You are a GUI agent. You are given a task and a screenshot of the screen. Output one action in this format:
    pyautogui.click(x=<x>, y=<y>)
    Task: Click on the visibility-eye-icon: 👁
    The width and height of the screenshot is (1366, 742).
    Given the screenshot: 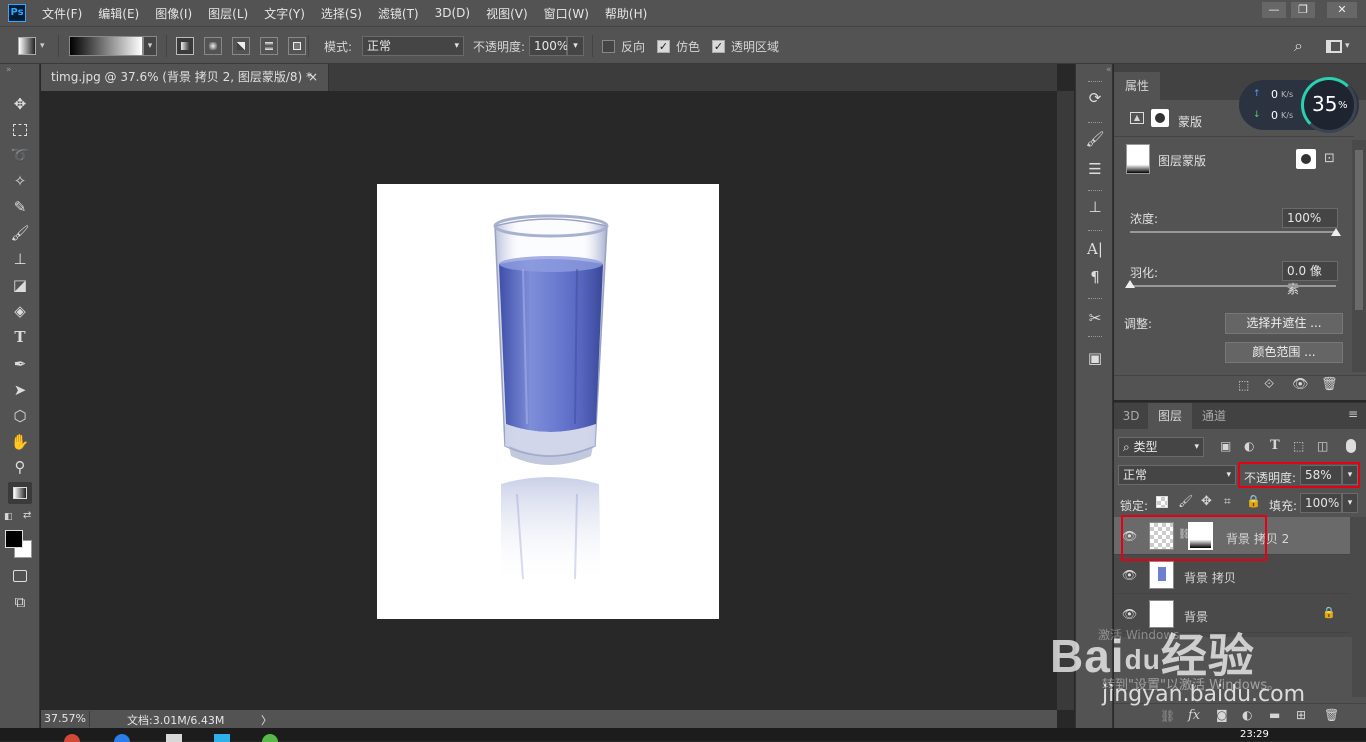 What is the action you would take?
    pyautogui.click(x=1129, y=614)
    